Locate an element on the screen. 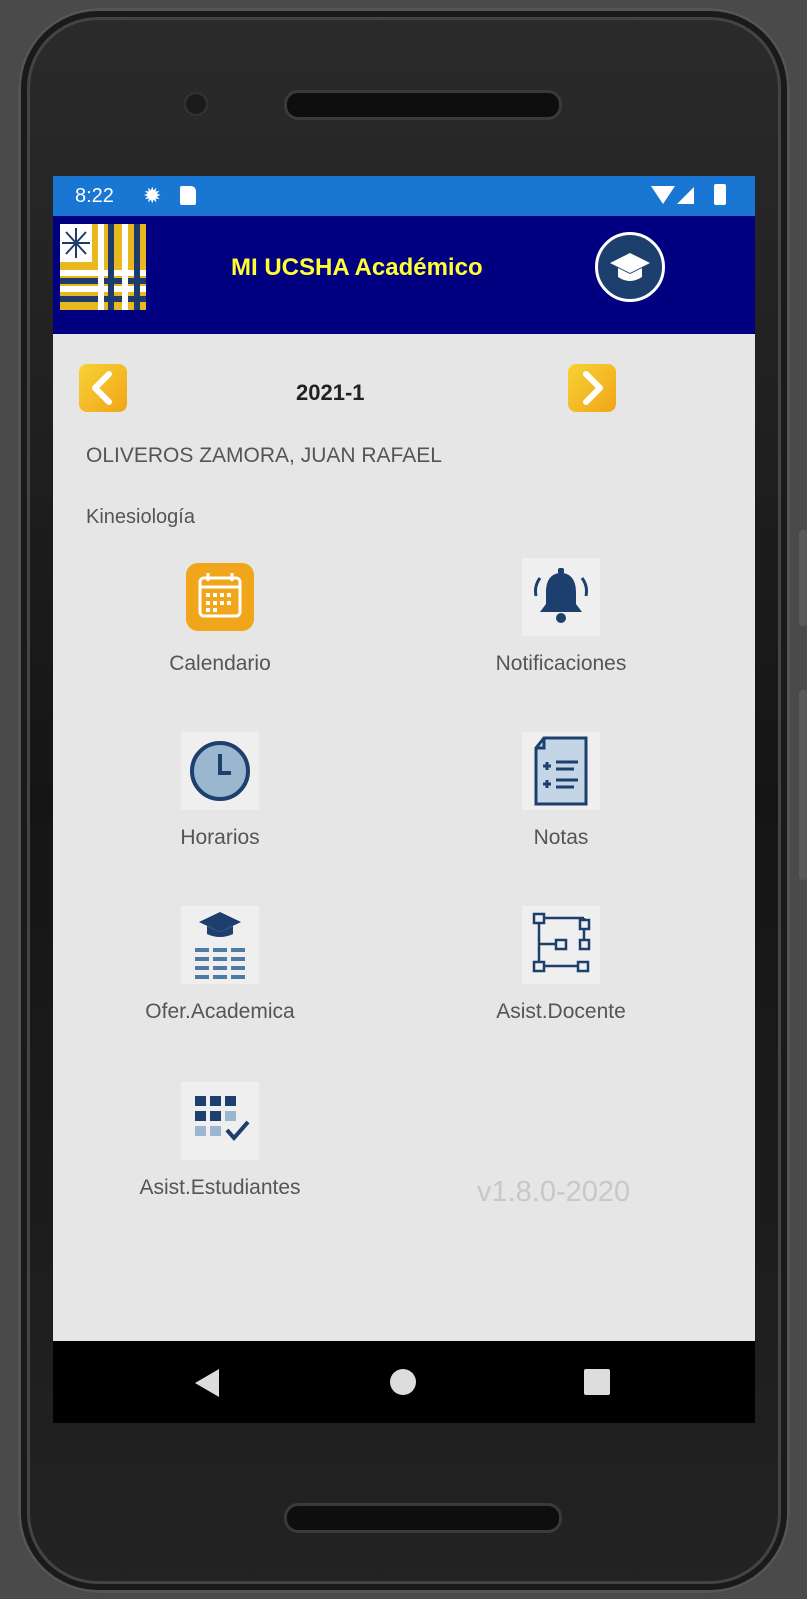  app-bar: MI UCSHA Académico is located at coordinates (404, 275).